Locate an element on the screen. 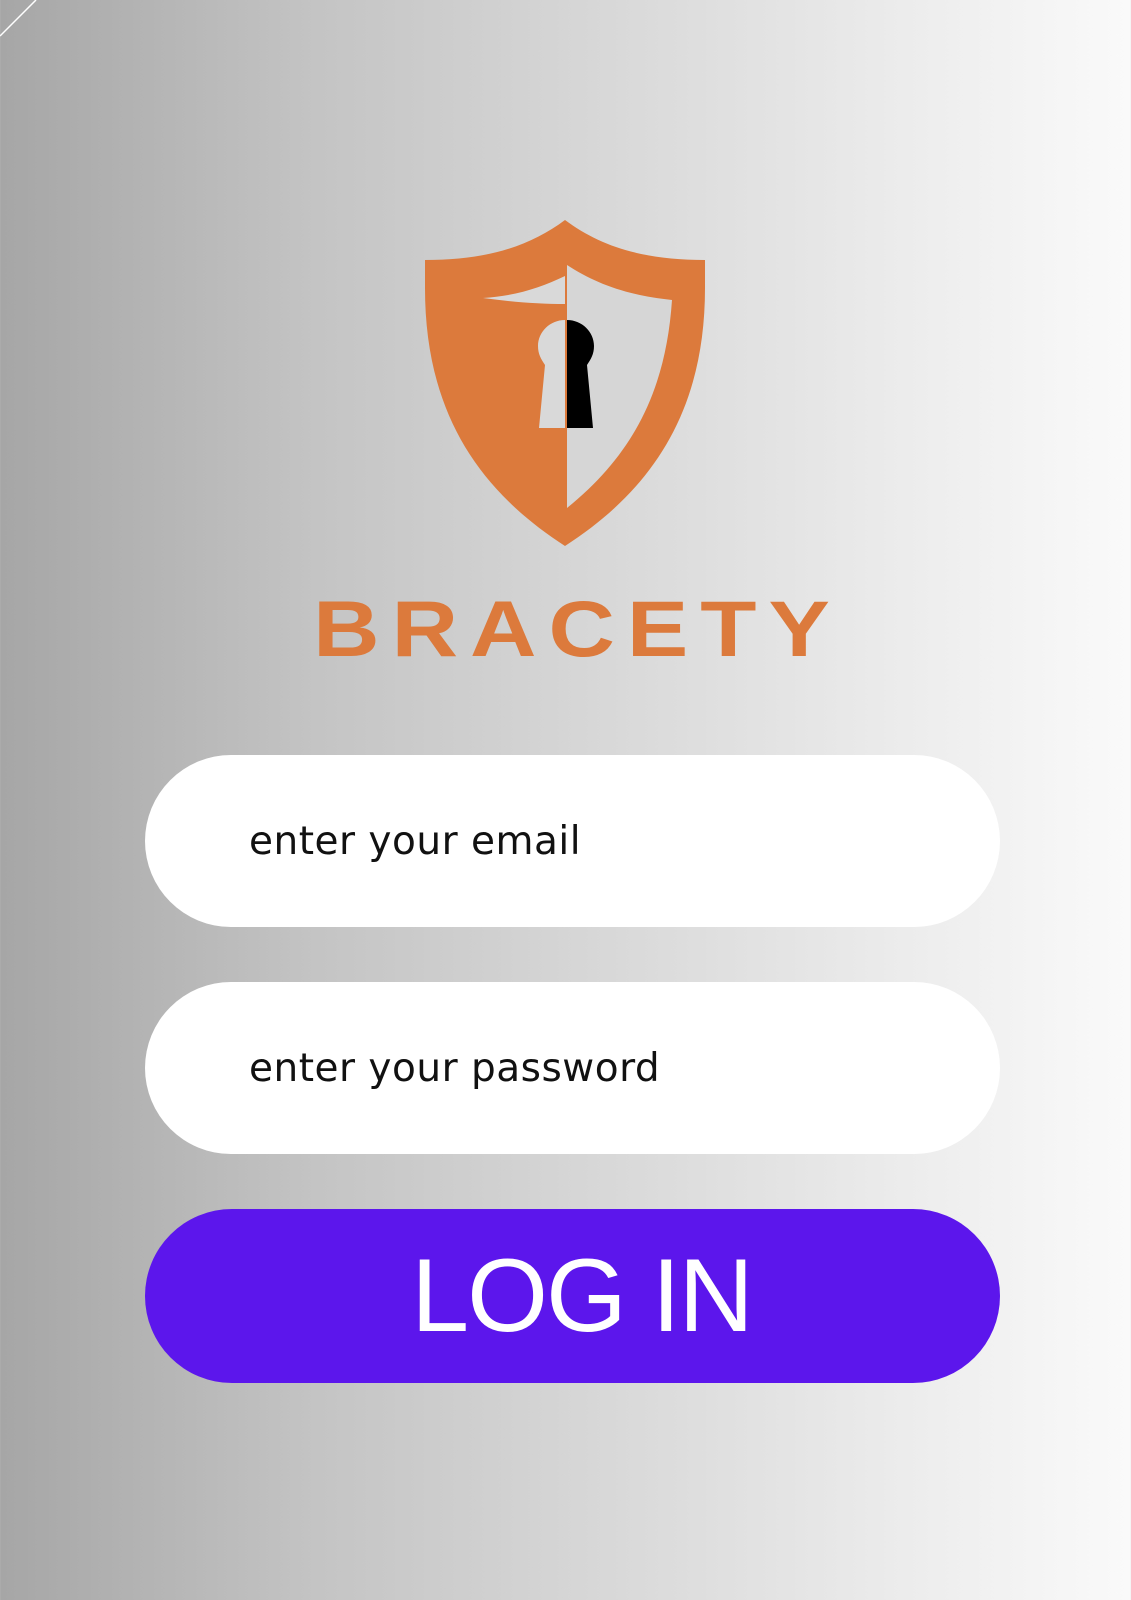 Image resolution: width=1131 pixels, height=1600 pixels. login-button-label: LOG IN is located at coordinates (582, 1295).